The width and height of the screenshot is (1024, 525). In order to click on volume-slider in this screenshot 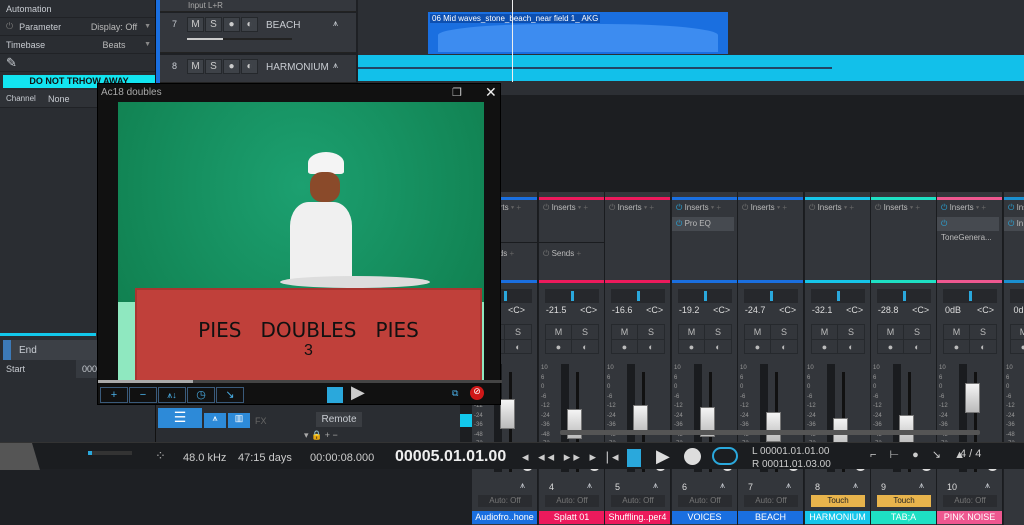, I will do `click(239, 39)`.